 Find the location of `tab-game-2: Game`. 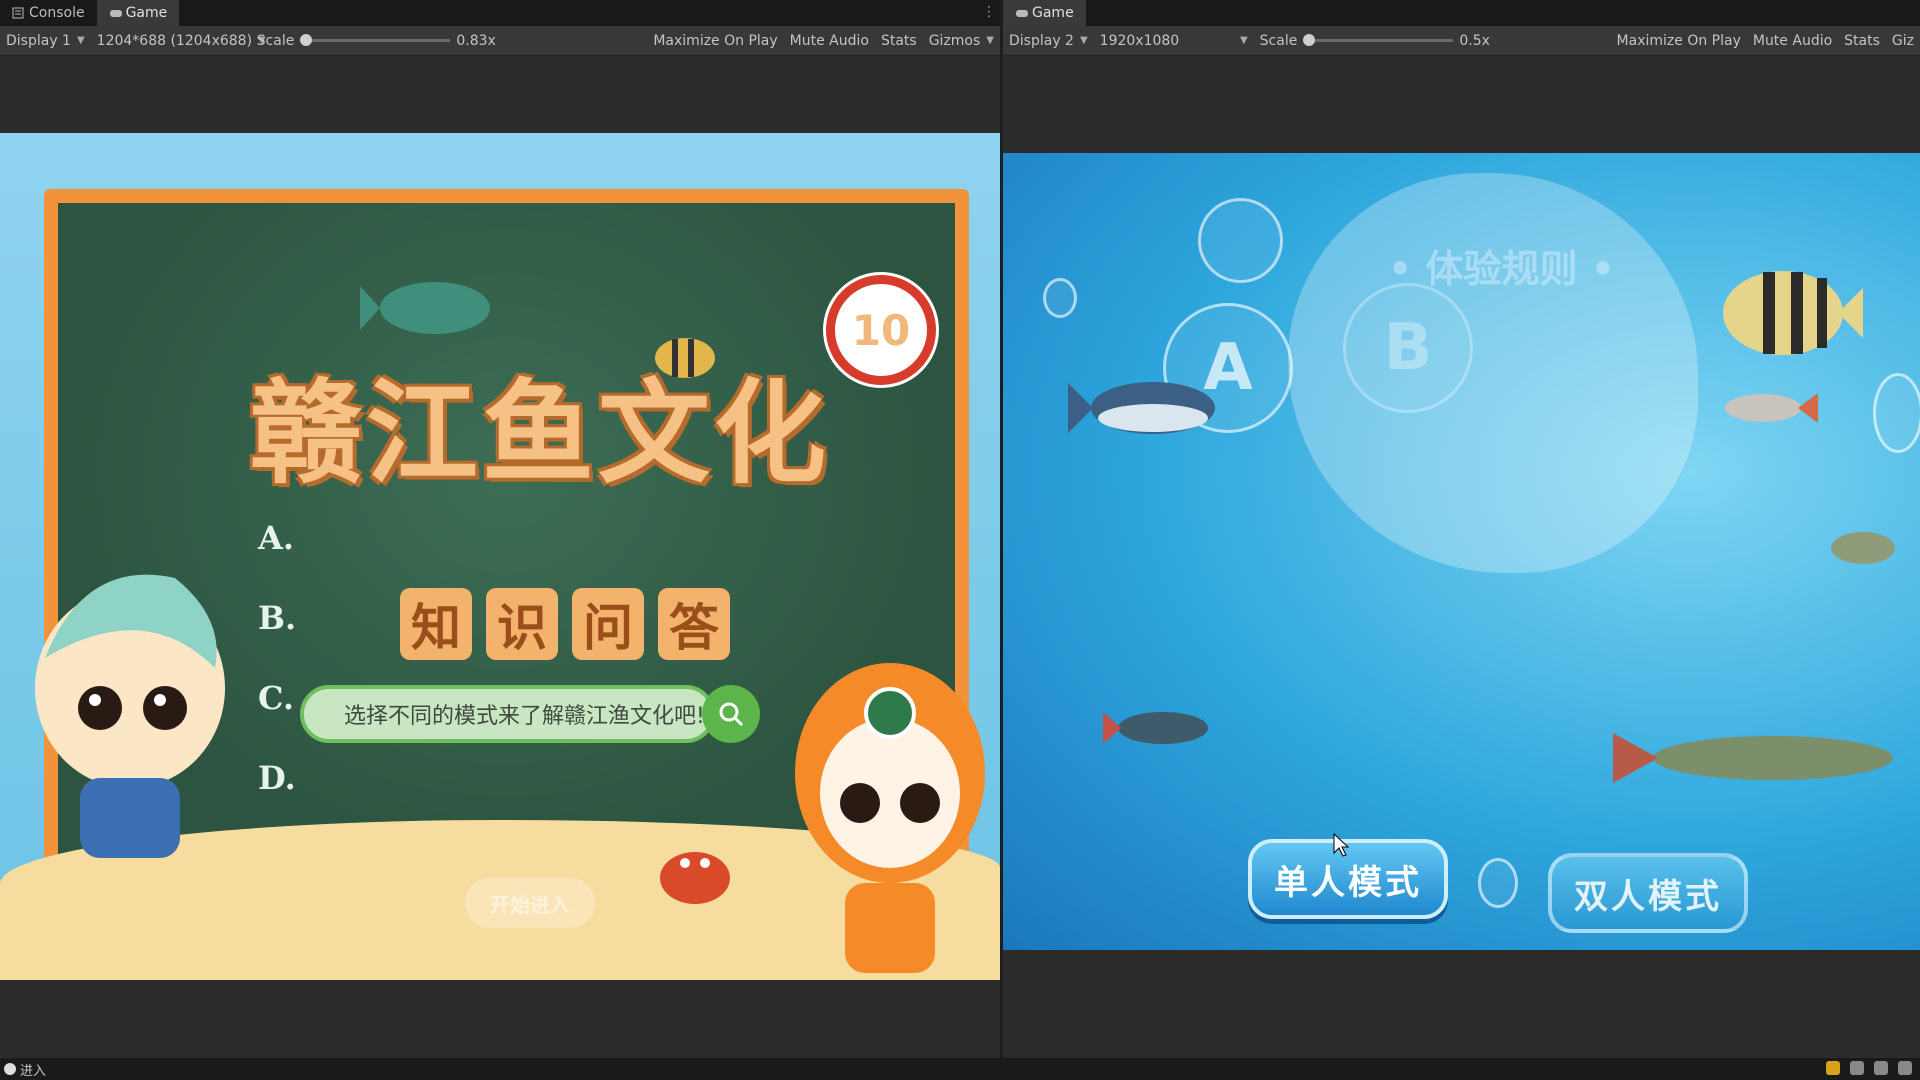

tab-game-2: Game is located at coordinates (1044, 13).